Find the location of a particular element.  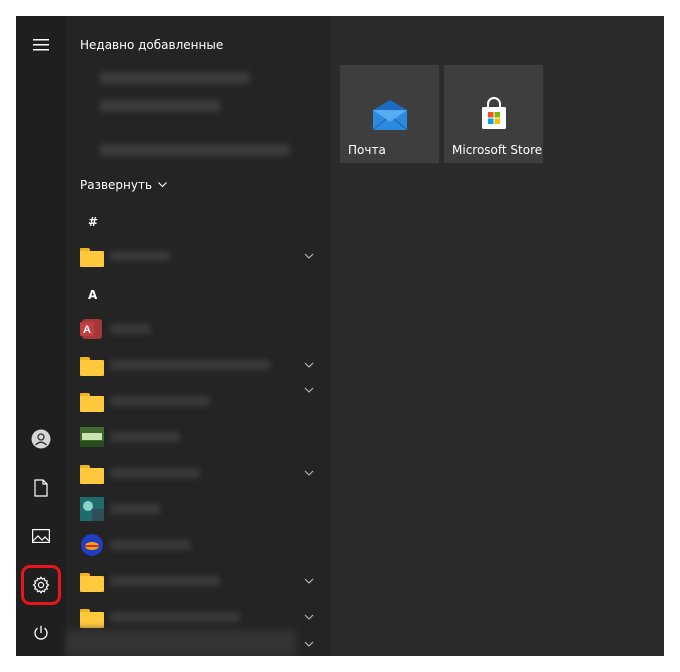

app-icon is located at coordinates (92, 509).